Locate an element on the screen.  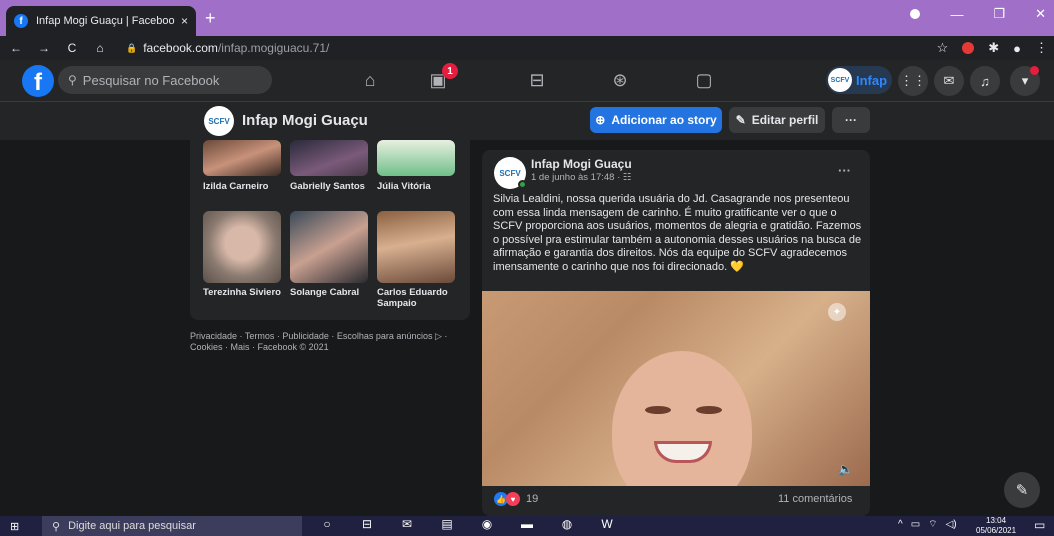
address-bar: 🔒 facebook.com/infap.mogiguacu.71/ is located at coordinates (227, 48).